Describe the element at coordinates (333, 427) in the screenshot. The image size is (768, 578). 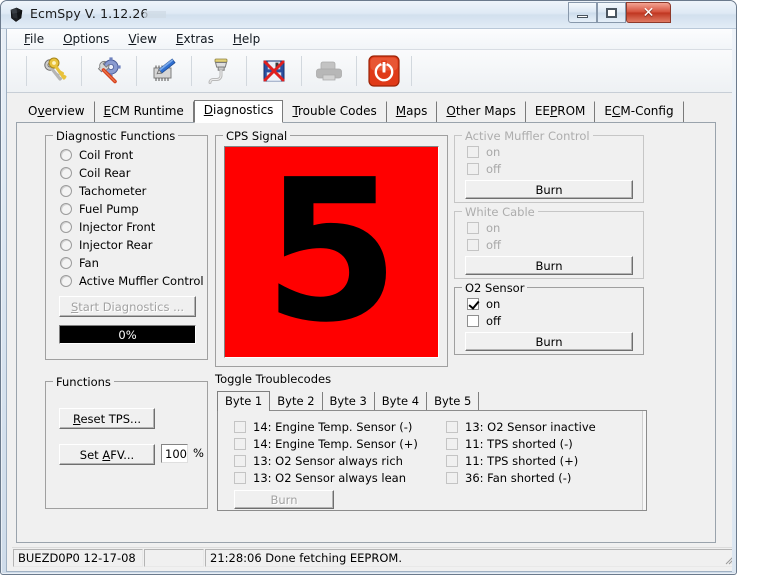
I see `code-label: 14: Engine Temp. Sensor (-)` at that location.